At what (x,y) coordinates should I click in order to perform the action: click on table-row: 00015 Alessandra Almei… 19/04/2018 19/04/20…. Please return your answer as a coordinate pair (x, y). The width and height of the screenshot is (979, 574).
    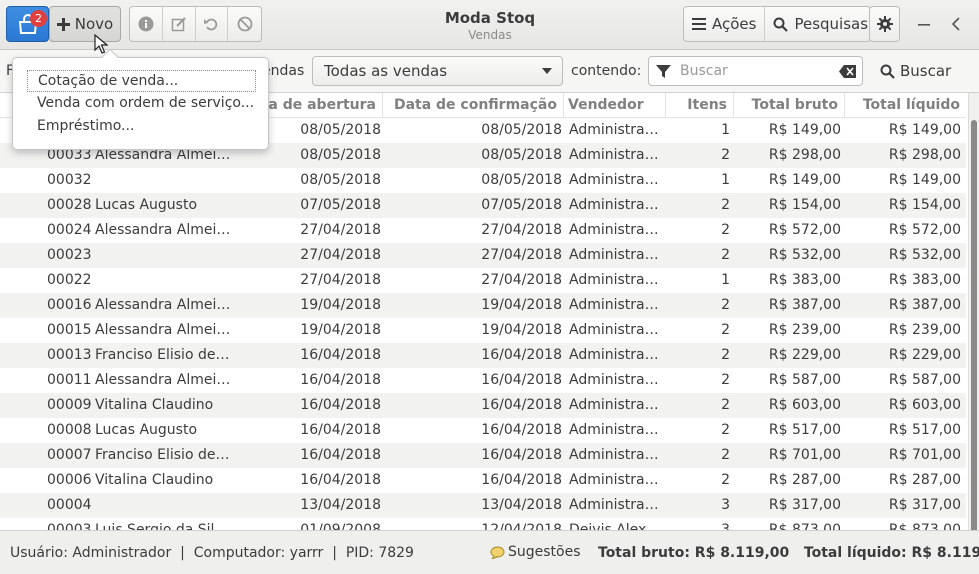
    Looking at the image, I should click on (483, 330).